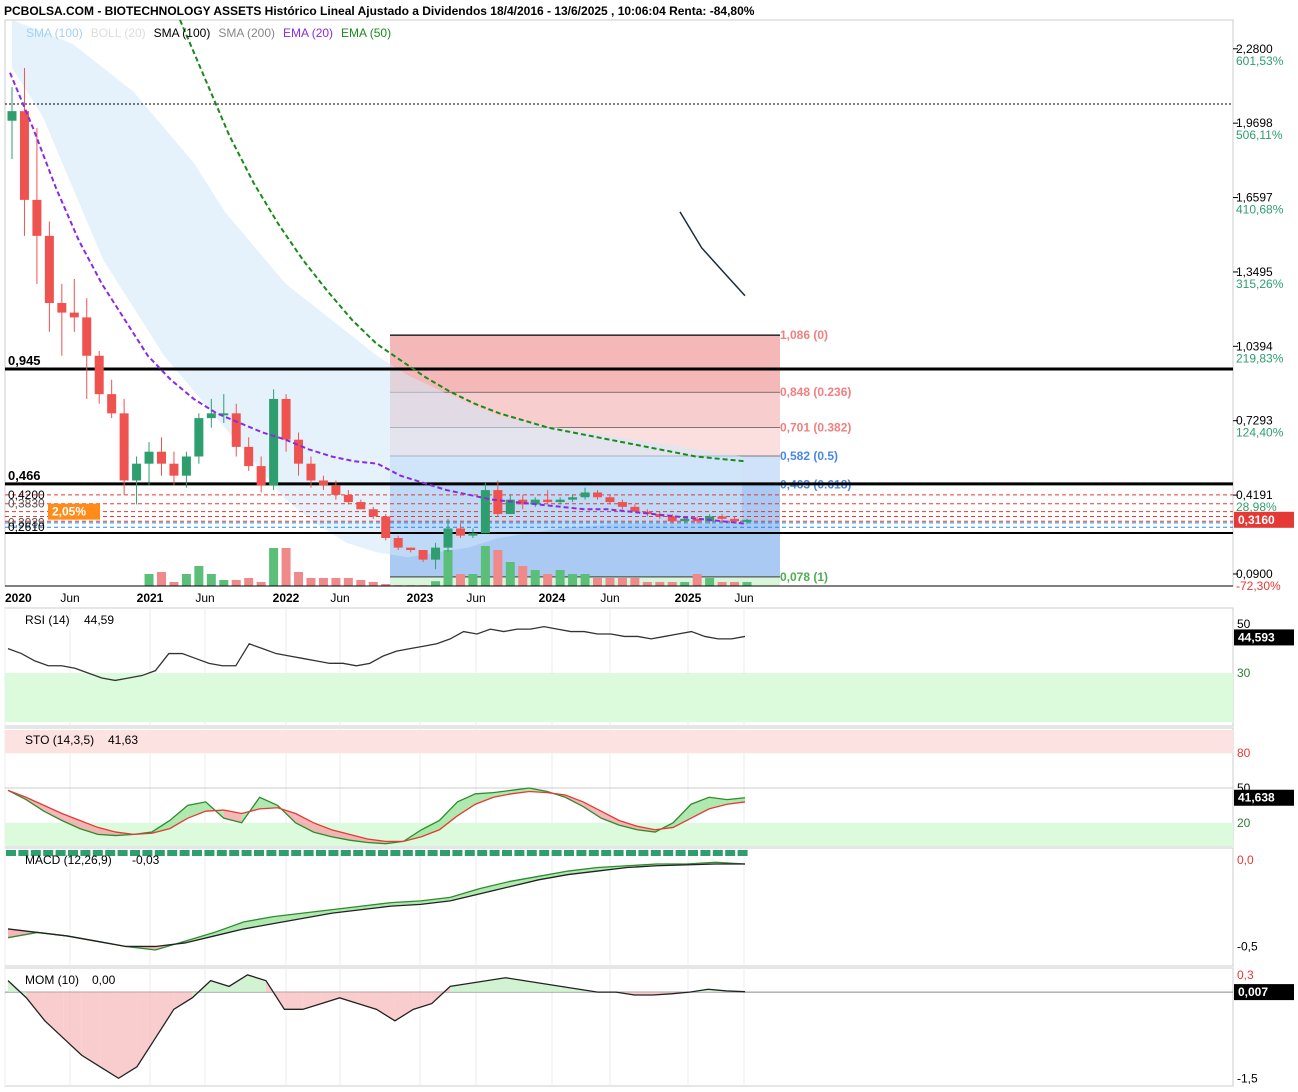 This screenshot has height=1092, width=1298. Describe the element at coordinates (1244, 823) in the screenshot. I see `sto-level: 20` at that location.